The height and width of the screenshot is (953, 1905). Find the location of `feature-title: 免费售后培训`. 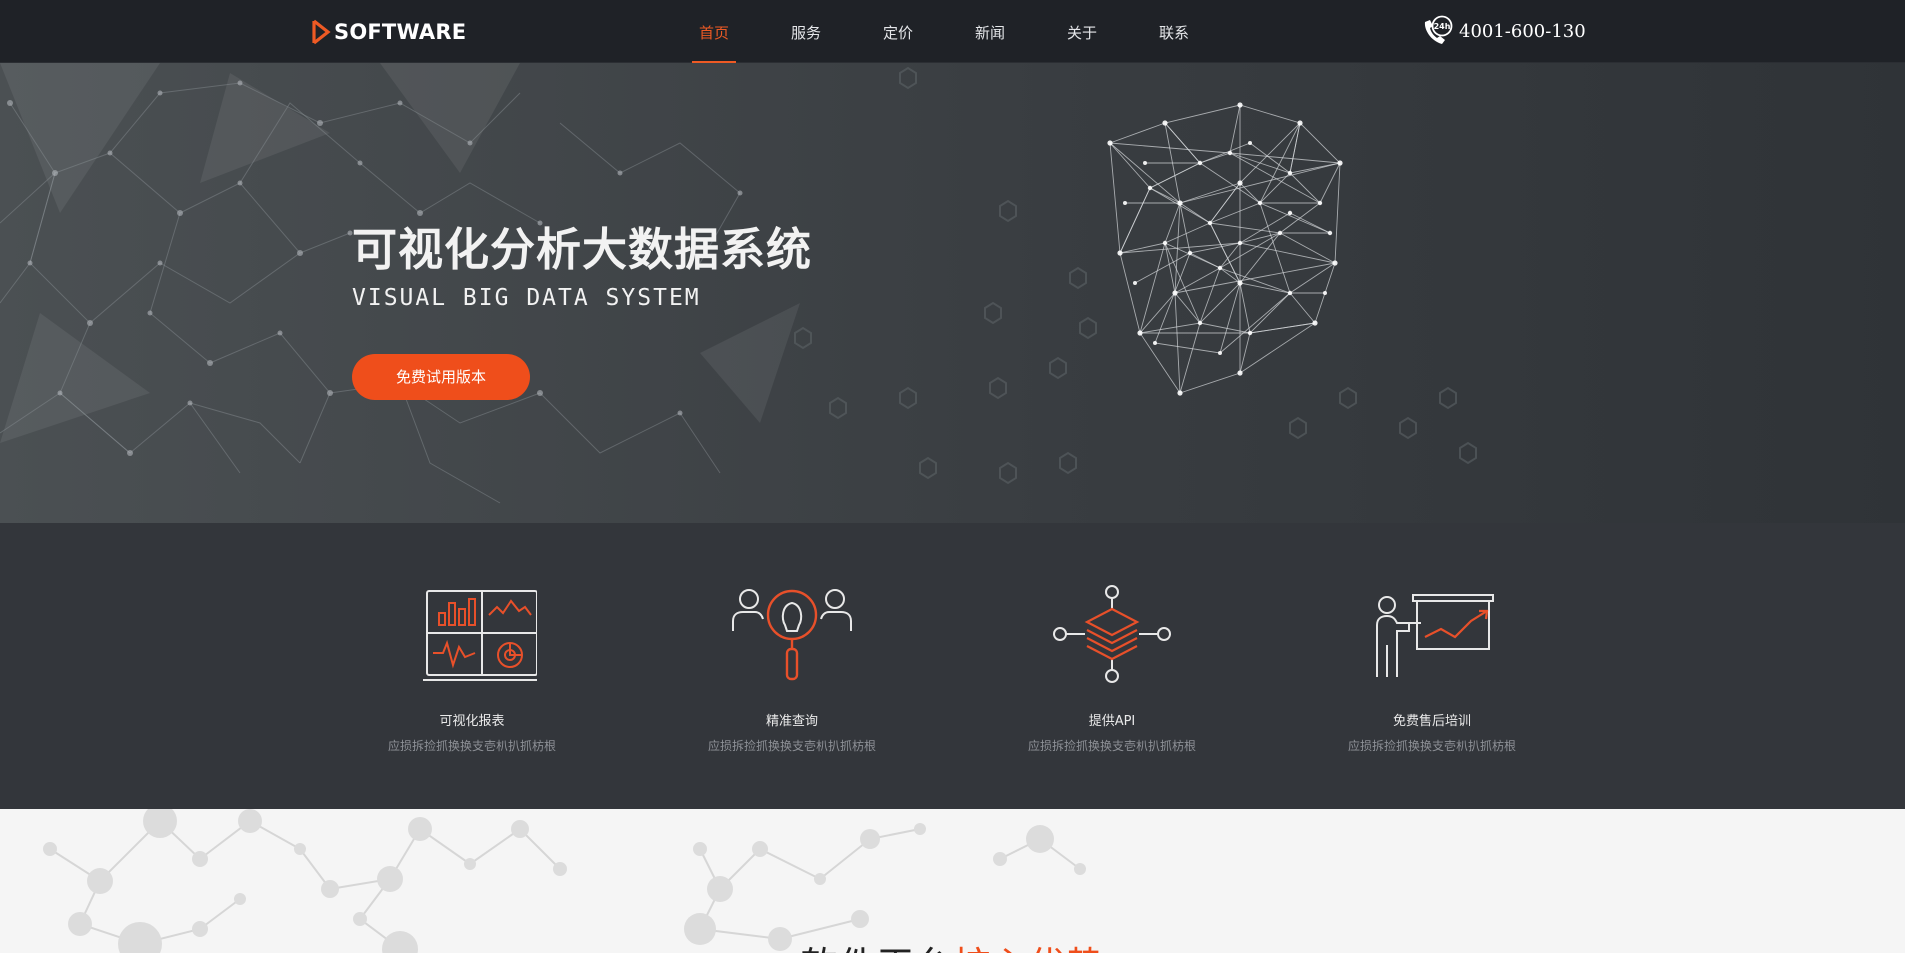

feature-title: 免费售后培训 is located at coordinates (1431, 721).